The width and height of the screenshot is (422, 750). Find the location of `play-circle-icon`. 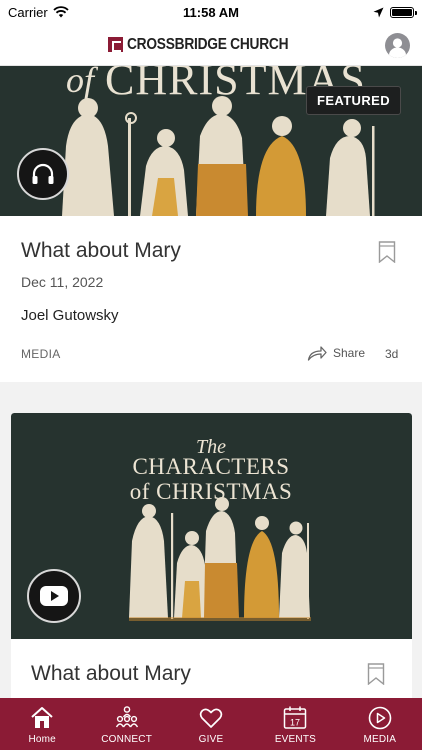

play-circle-icon is located at coordinates (380, 718).